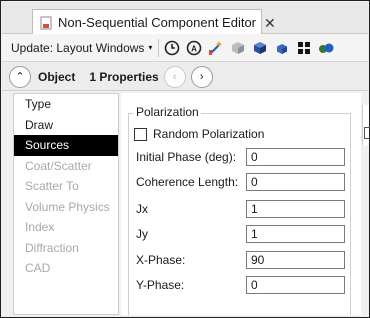  What do you see at coordinates (295, 234) in the screenshot?
I see `jy-input: 1` at bounding box center [295, 234].